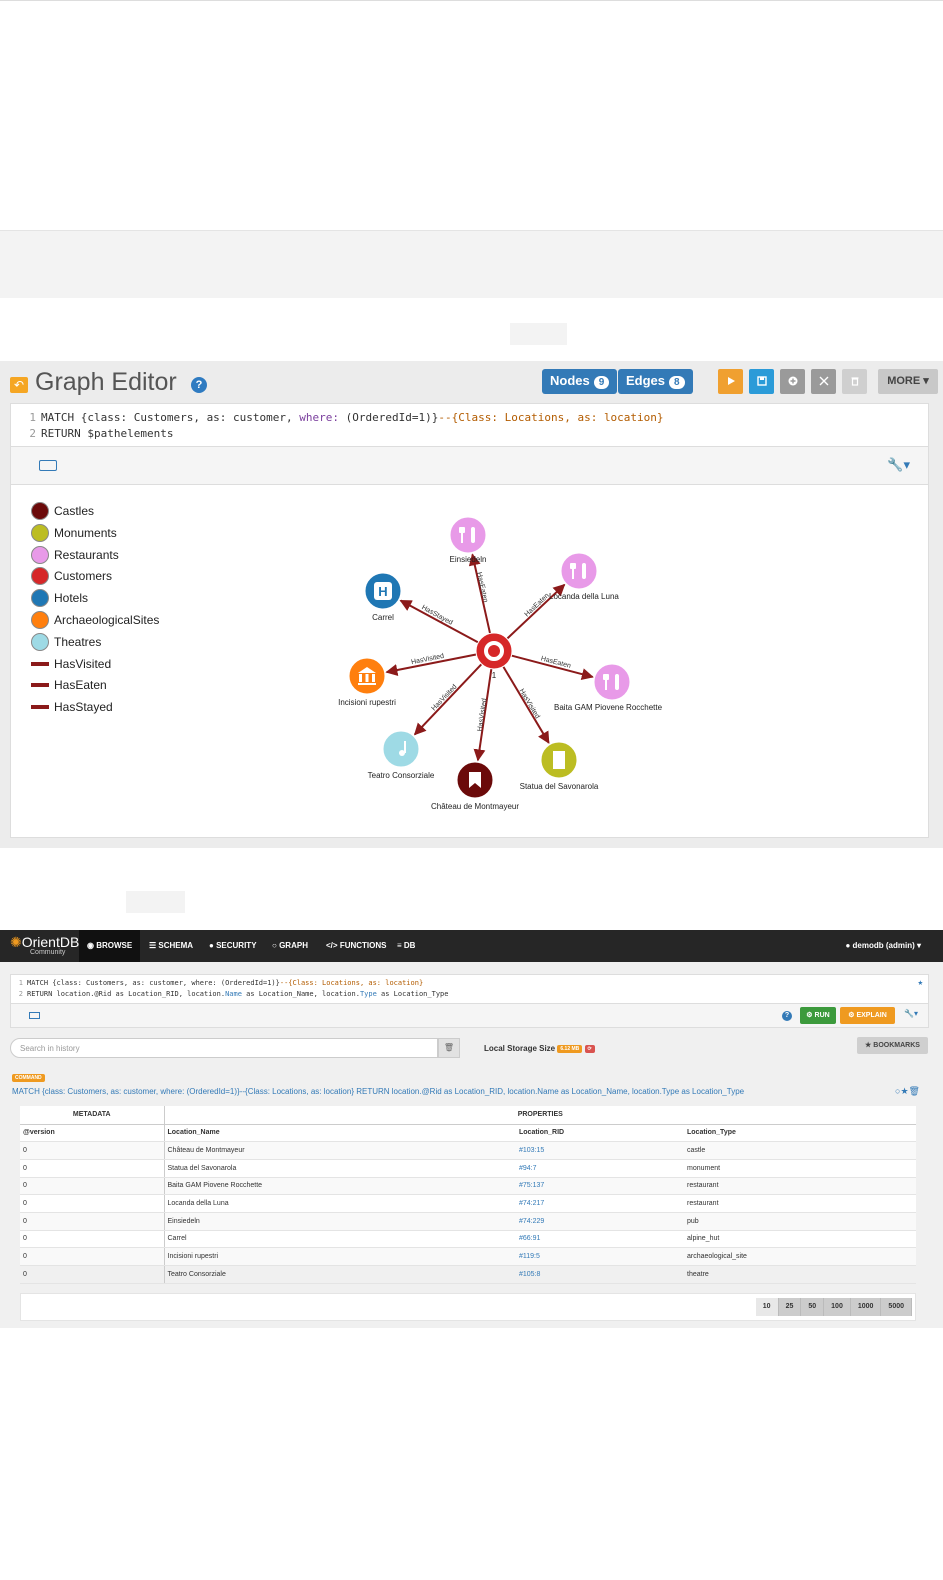 Image resolution: width=943 pixels, height=1580 pixels. What do you see at coordinates (580, 381) in the screenshot?
I see `nodes-button: Nodes 9` at bounding box center [580, 381].